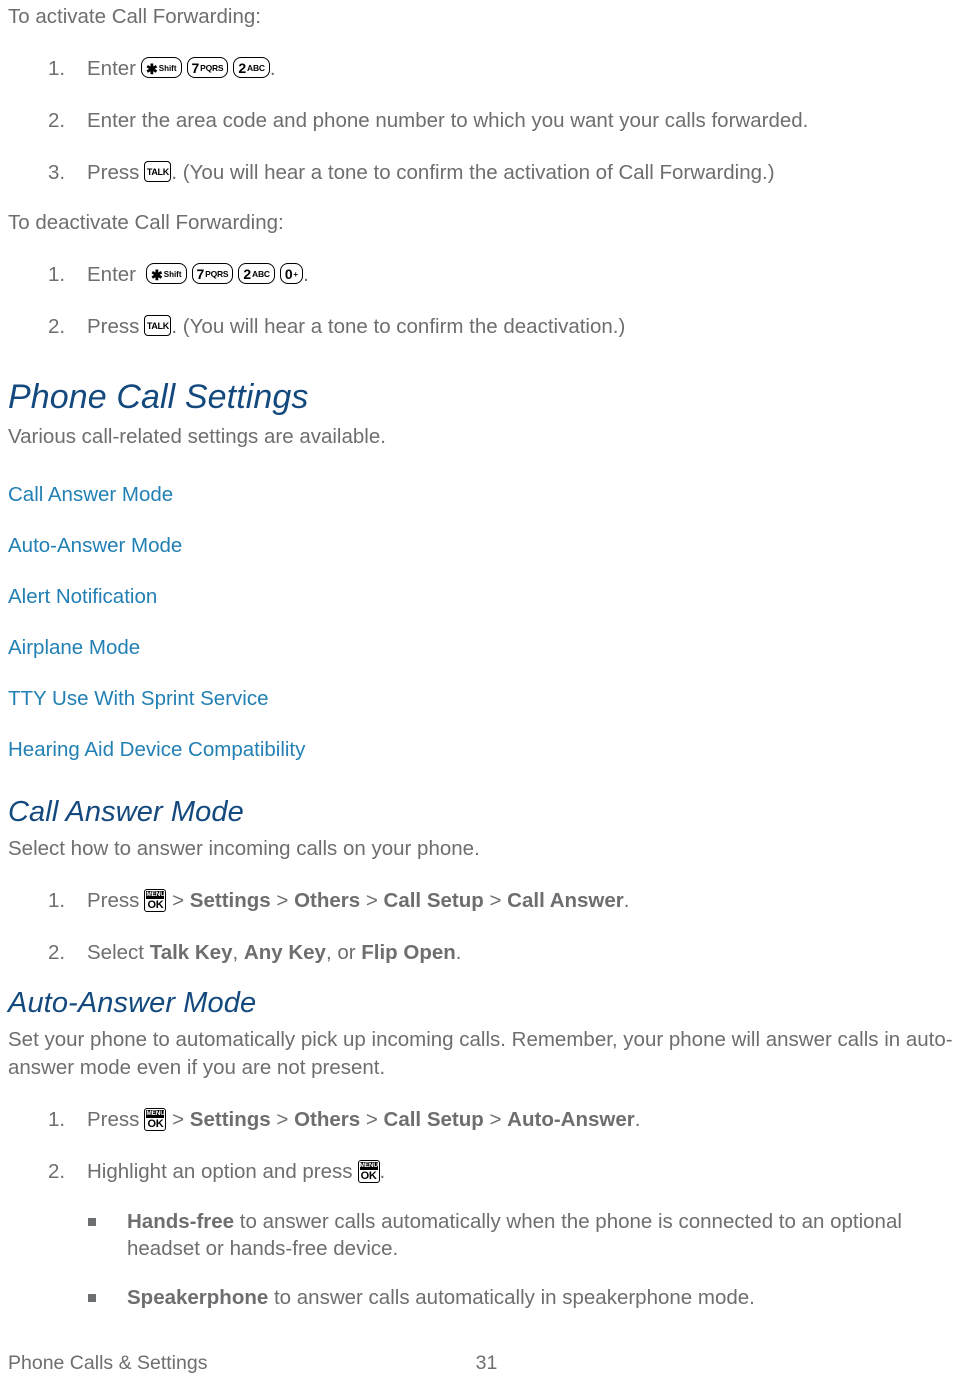  I want to click on link-airplane-mode: Airplane Mode, so click(486, 648).